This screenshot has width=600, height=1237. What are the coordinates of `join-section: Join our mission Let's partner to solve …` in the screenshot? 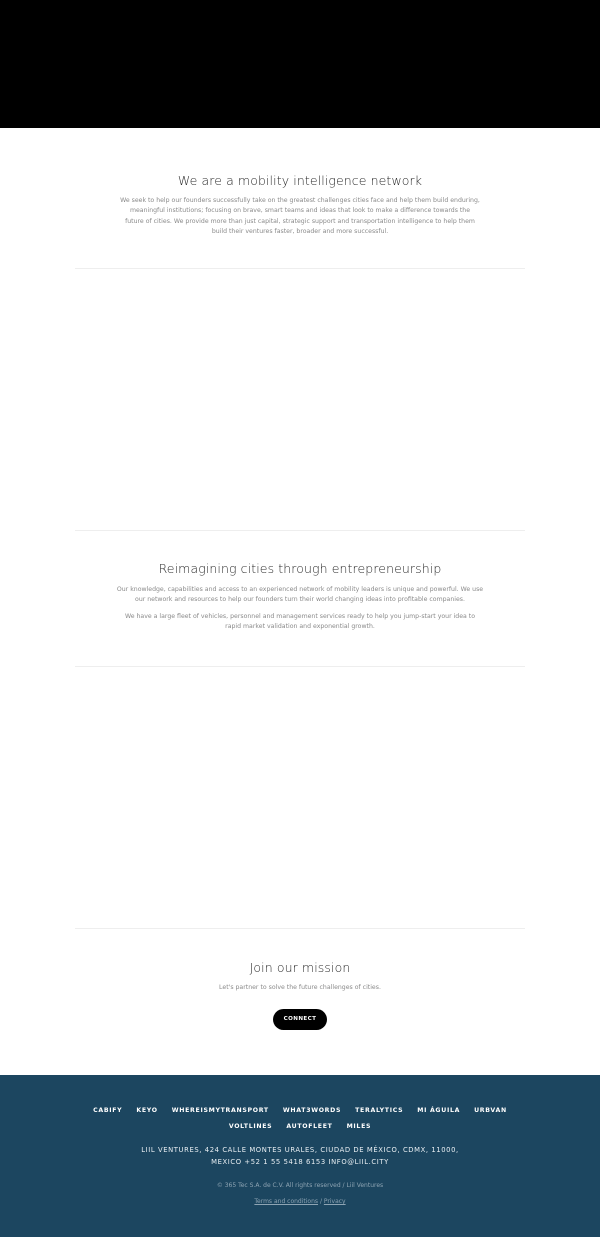 It's located at (300, 995).